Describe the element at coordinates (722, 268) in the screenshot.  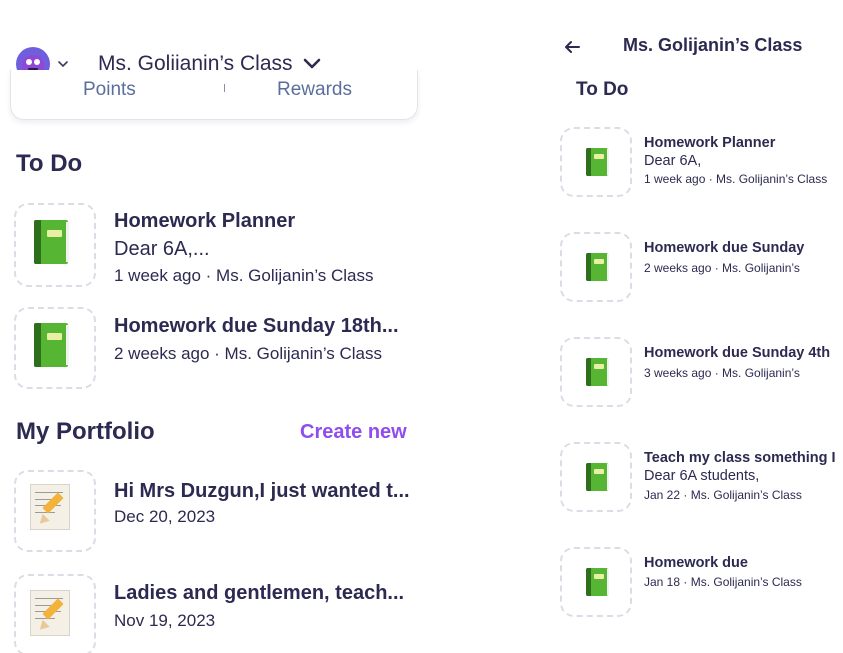
I see `item-meta: 2 weeks ago · Ms. Golijanin’s` at that location.